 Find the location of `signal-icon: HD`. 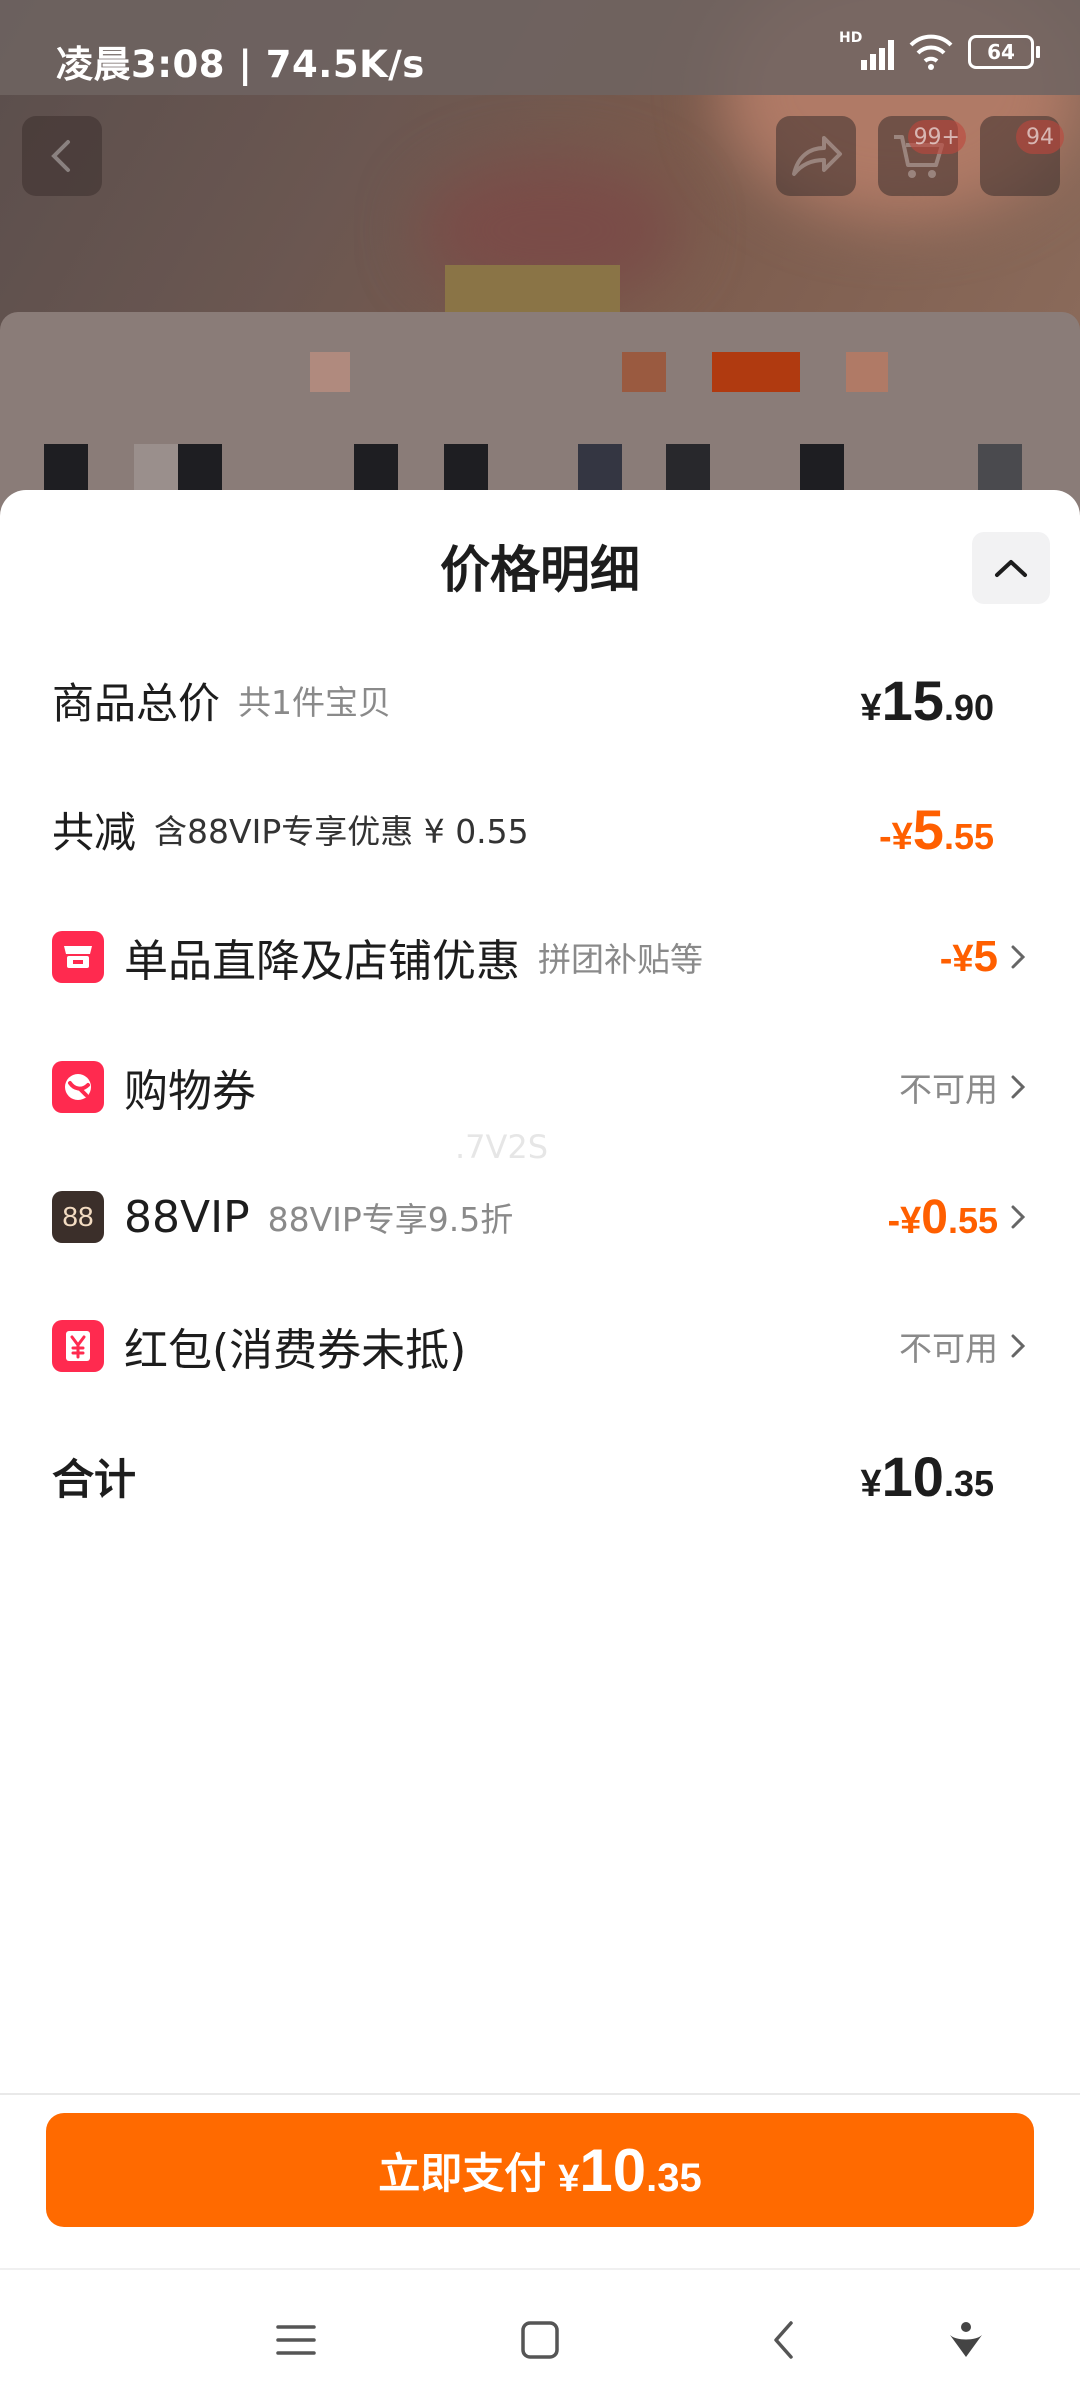

signal-icon: HD is located at coordinates (866, 50).